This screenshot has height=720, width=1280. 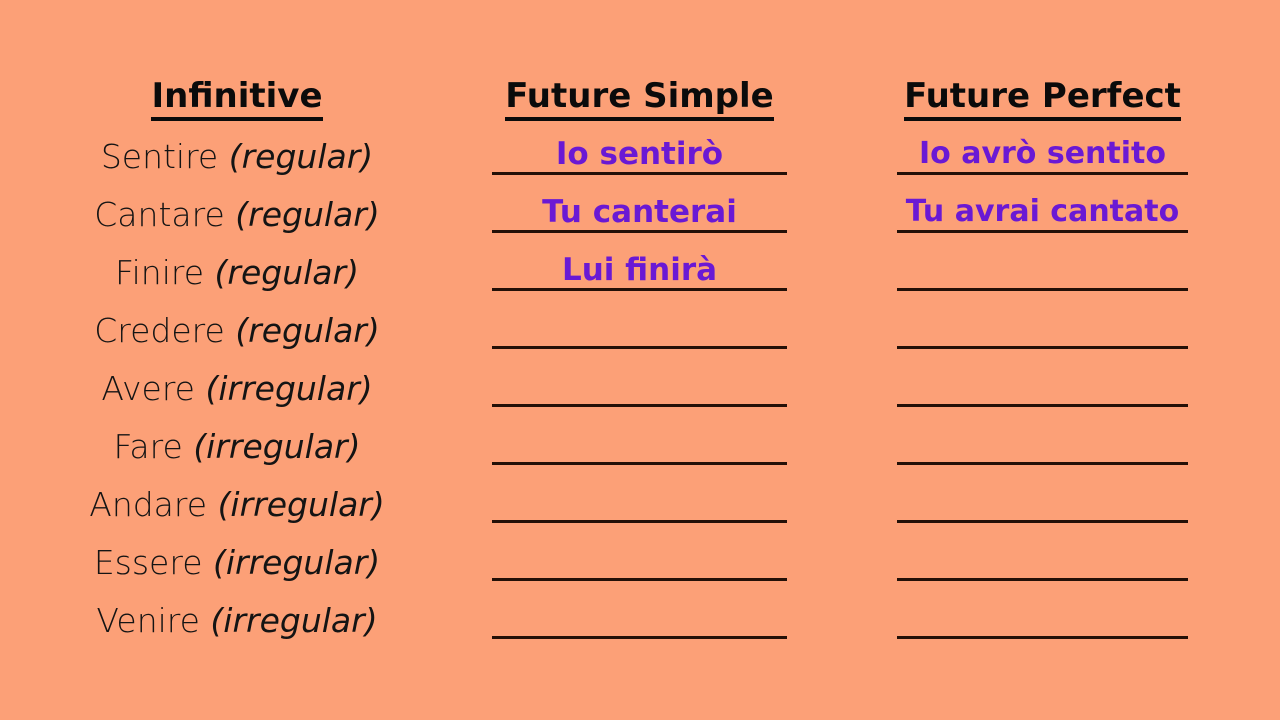 I want to click on answer-blank-row: Tu avrai cantato, so click(x=1042, y=204).